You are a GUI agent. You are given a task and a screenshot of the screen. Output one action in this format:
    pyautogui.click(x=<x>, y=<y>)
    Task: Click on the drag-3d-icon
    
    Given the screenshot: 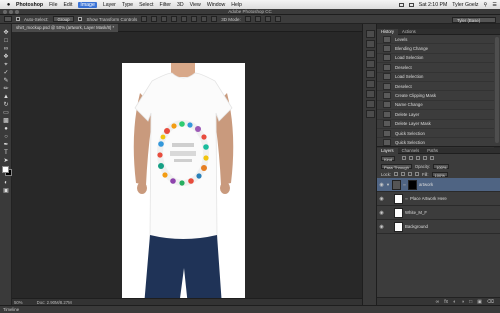 What is the action you would take?
    pyautogui.click(x=267, y=19)
    